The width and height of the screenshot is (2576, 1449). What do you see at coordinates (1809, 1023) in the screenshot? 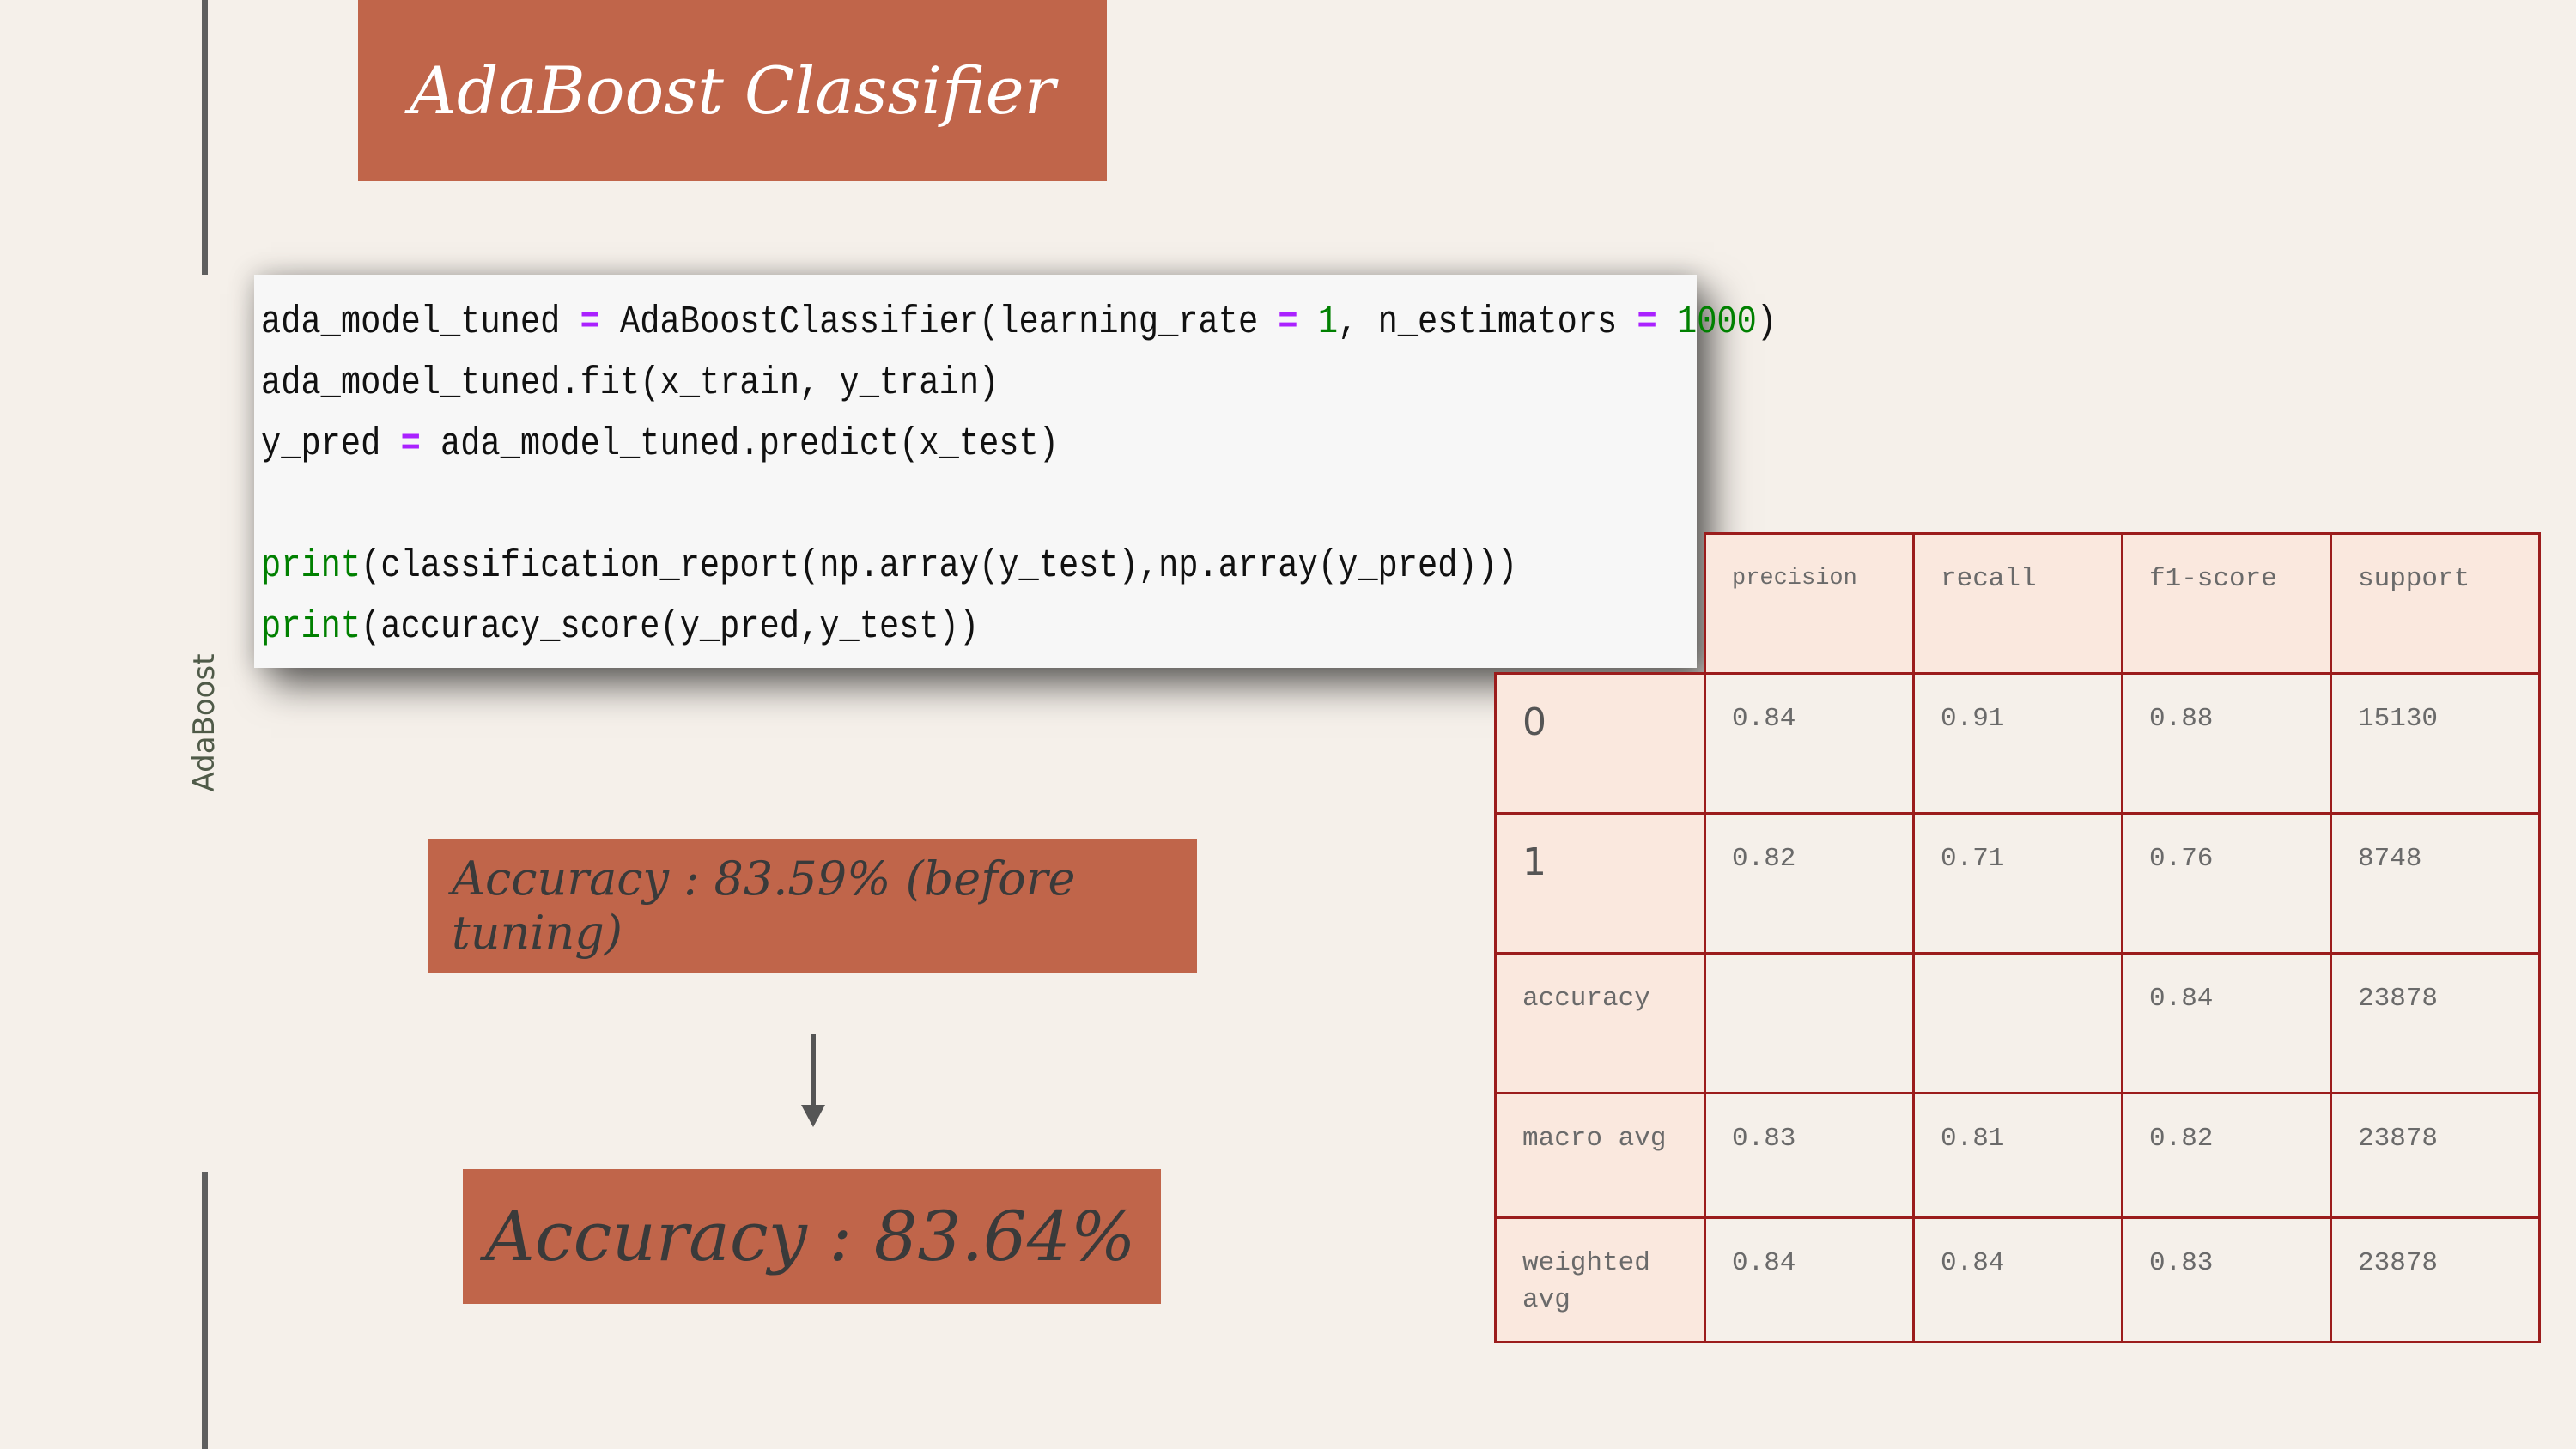
I see `cell-precision` at bounding box center [1809, 1023].